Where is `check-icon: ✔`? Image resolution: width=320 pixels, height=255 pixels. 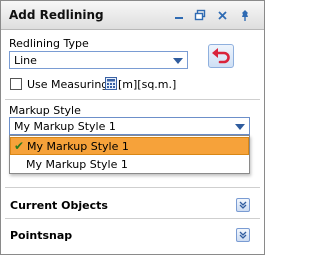
check-icon: ✔ is located at coordinates (19, 146).